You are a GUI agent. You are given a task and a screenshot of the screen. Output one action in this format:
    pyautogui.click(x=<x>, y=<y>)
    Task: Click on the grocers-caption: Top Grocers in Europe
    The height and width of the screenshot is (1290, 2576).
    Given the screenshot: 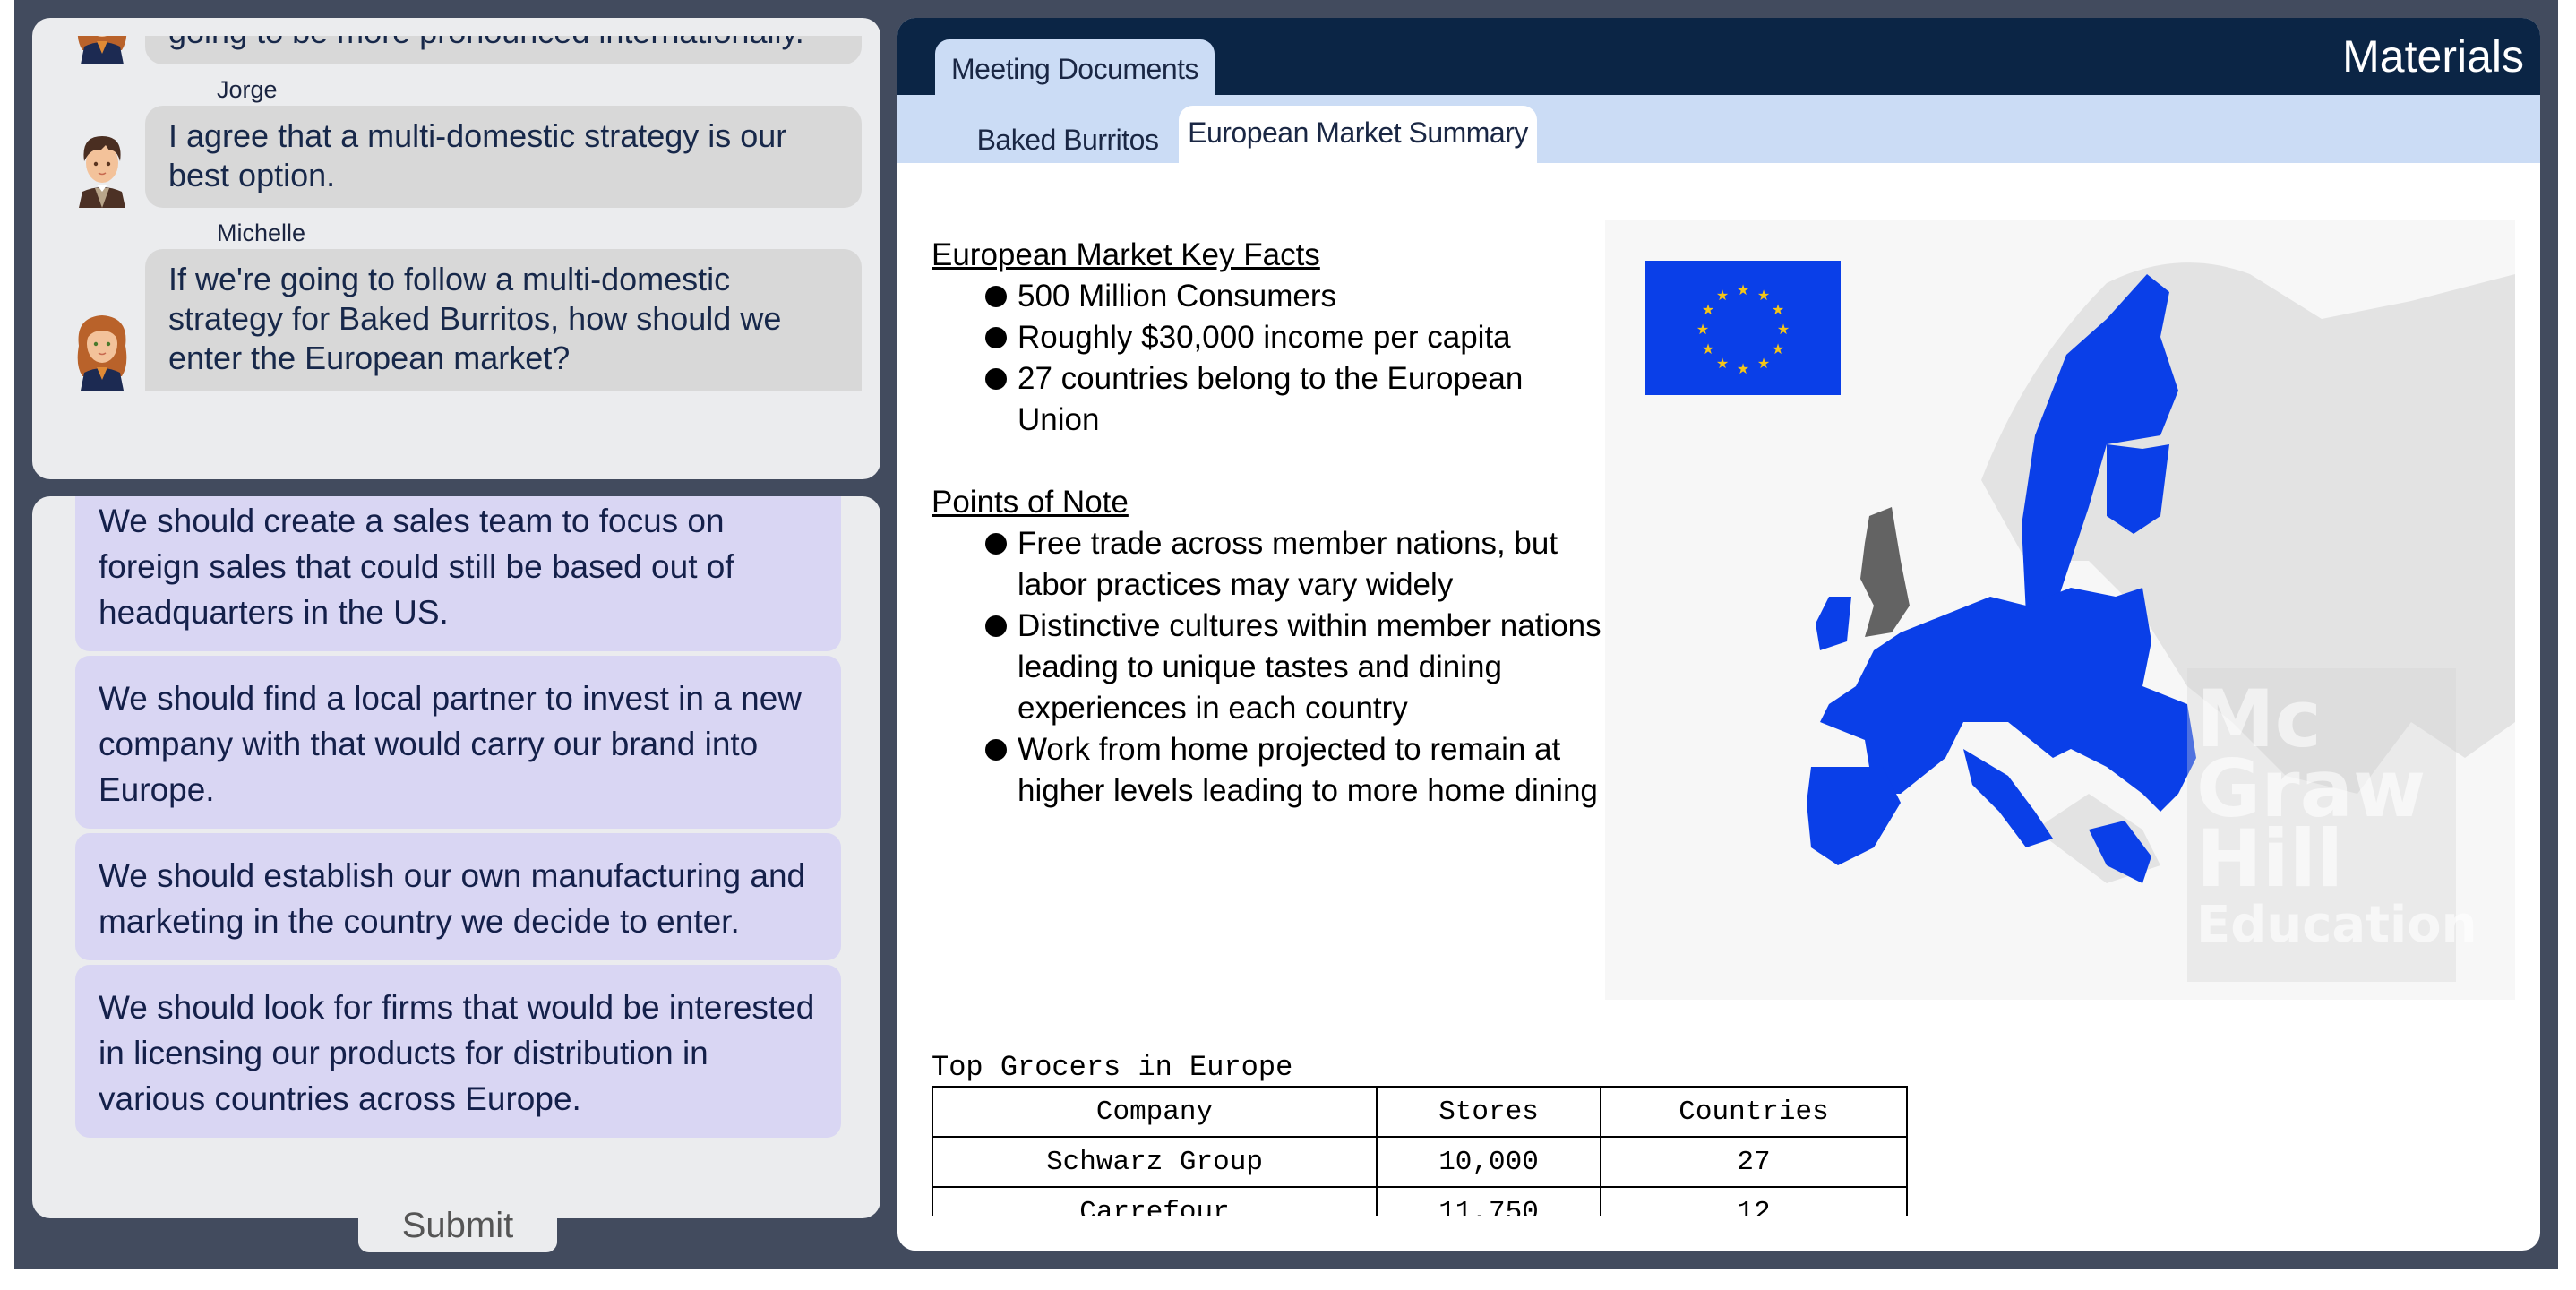 What is the action you would take?
    pyautogui.click(x=1112, y=1068)
    